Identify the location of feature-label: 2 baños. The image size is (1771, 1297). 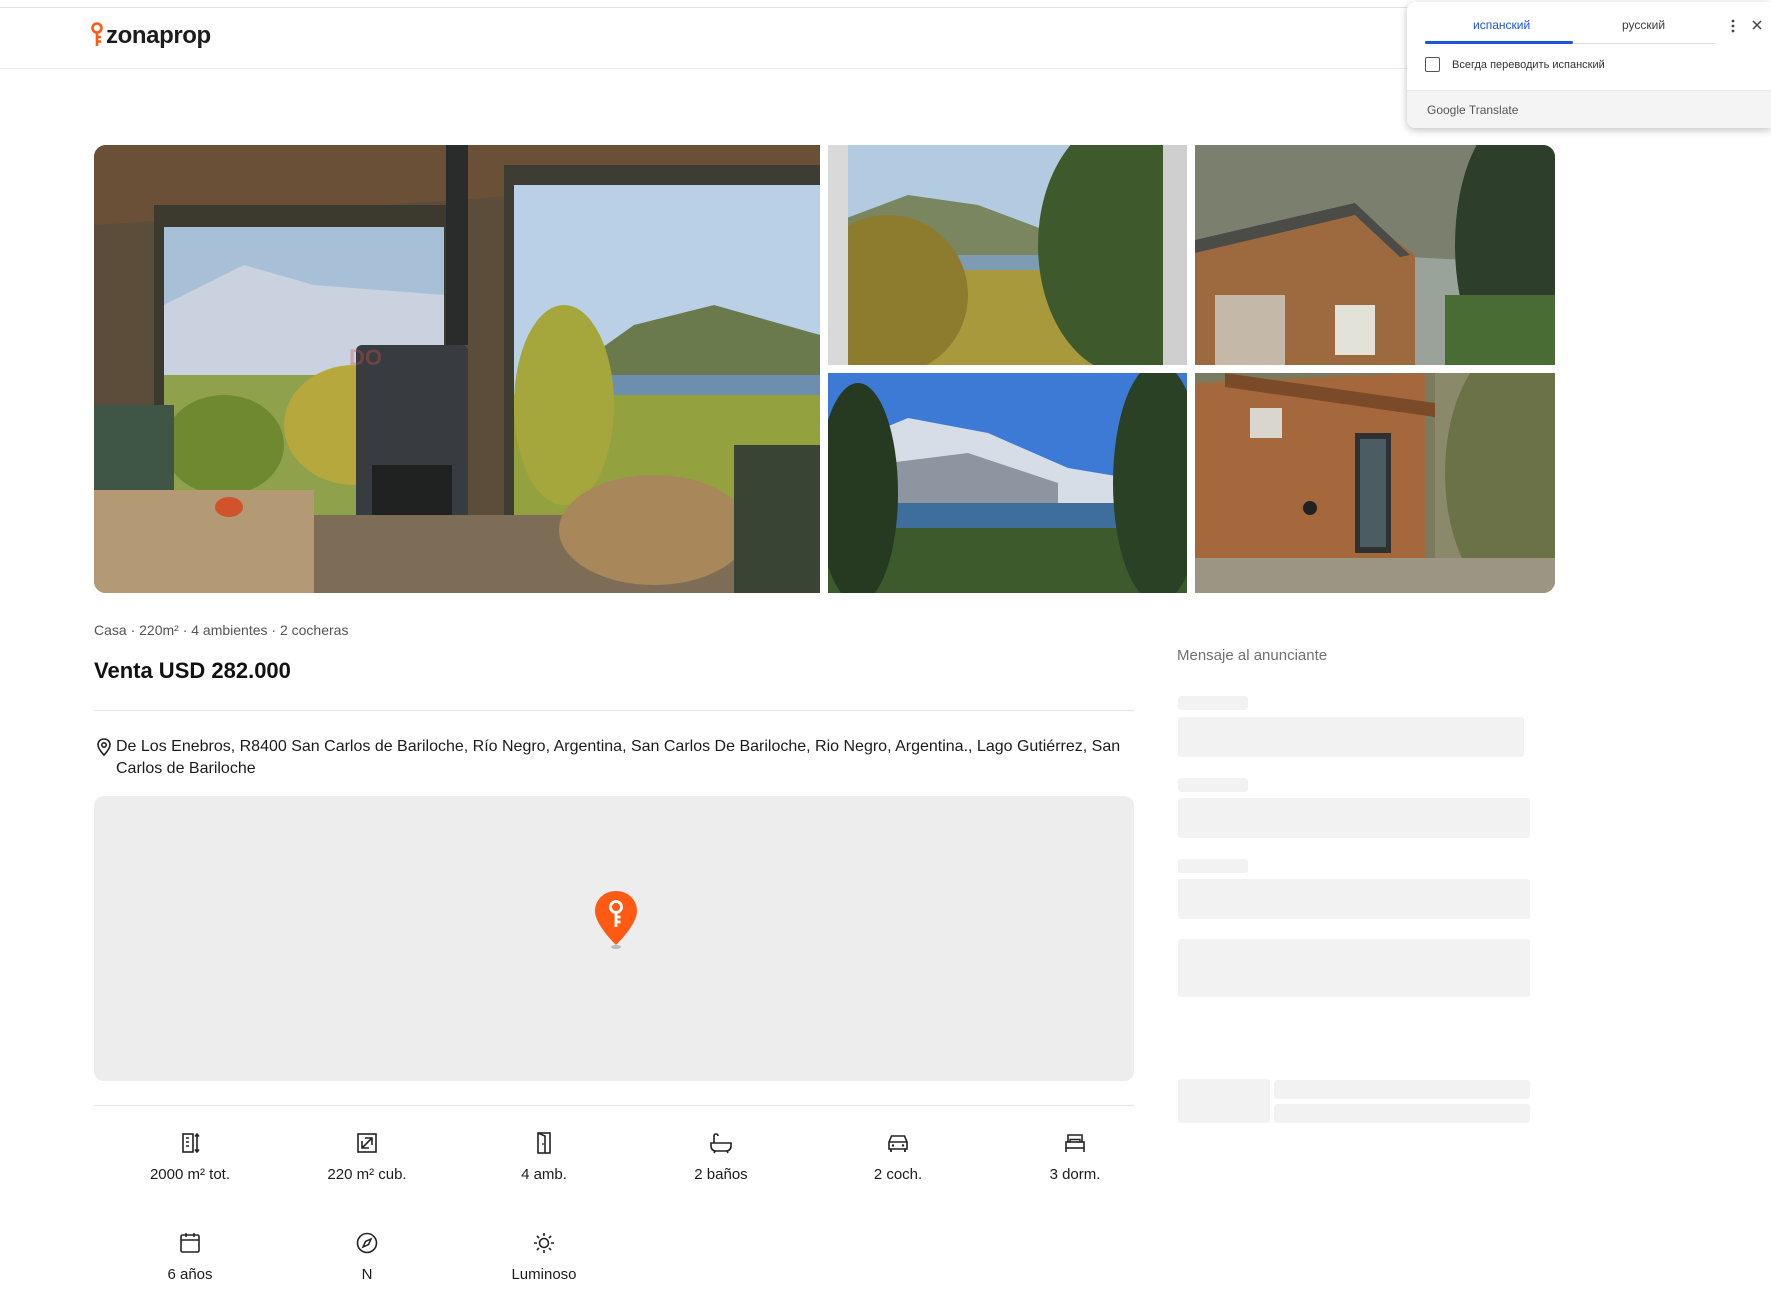
(721, 1174).